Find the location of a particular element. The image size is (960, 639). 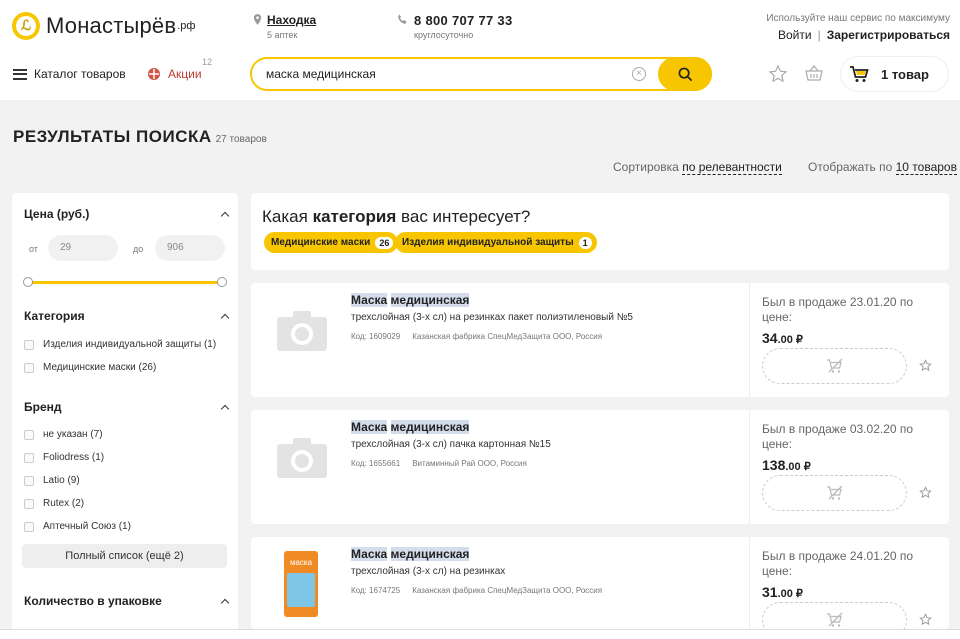

category-question-part: вас интересует? is located at coordinates (463, 216).